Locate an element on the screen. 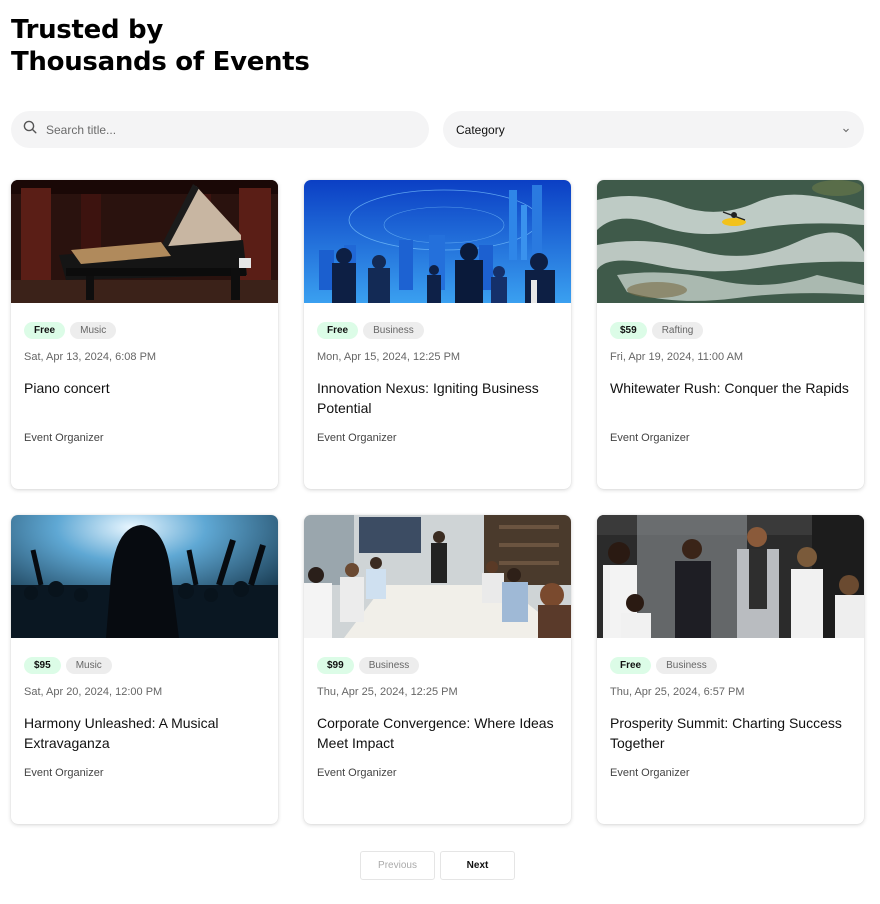 This screenshot has width=880, height=904. price-badge: $95 is located at coordinates (42, 665).